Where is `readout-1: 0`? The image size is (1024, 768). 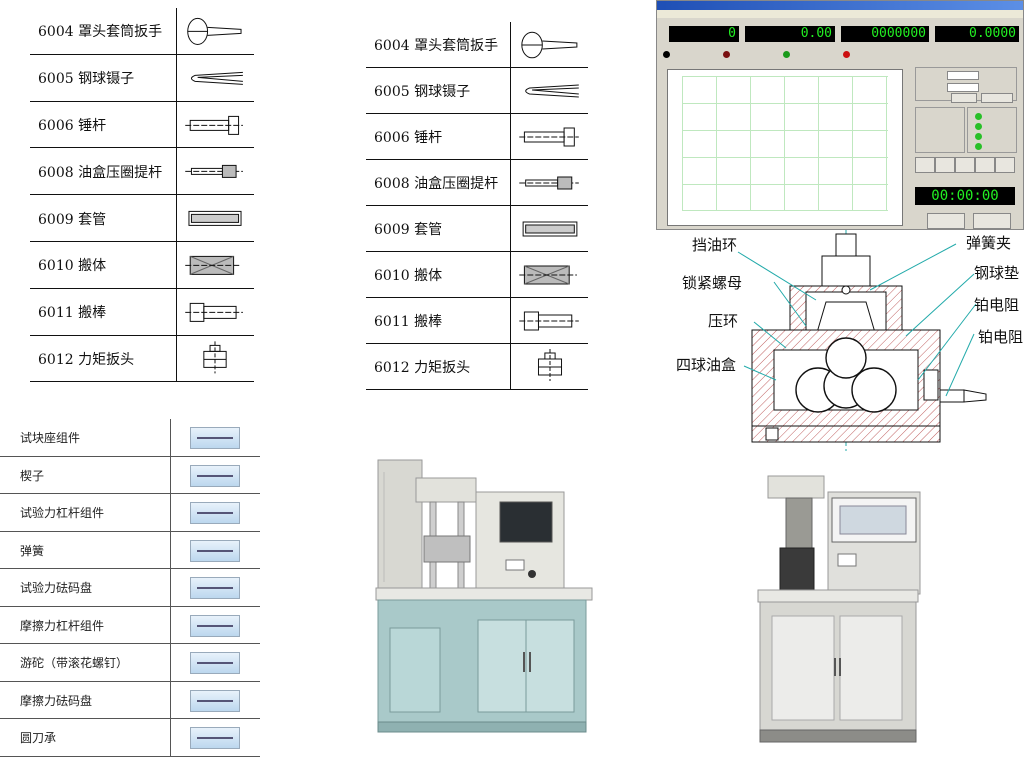
readout-1: 0 is located at coordinates (704, 34).